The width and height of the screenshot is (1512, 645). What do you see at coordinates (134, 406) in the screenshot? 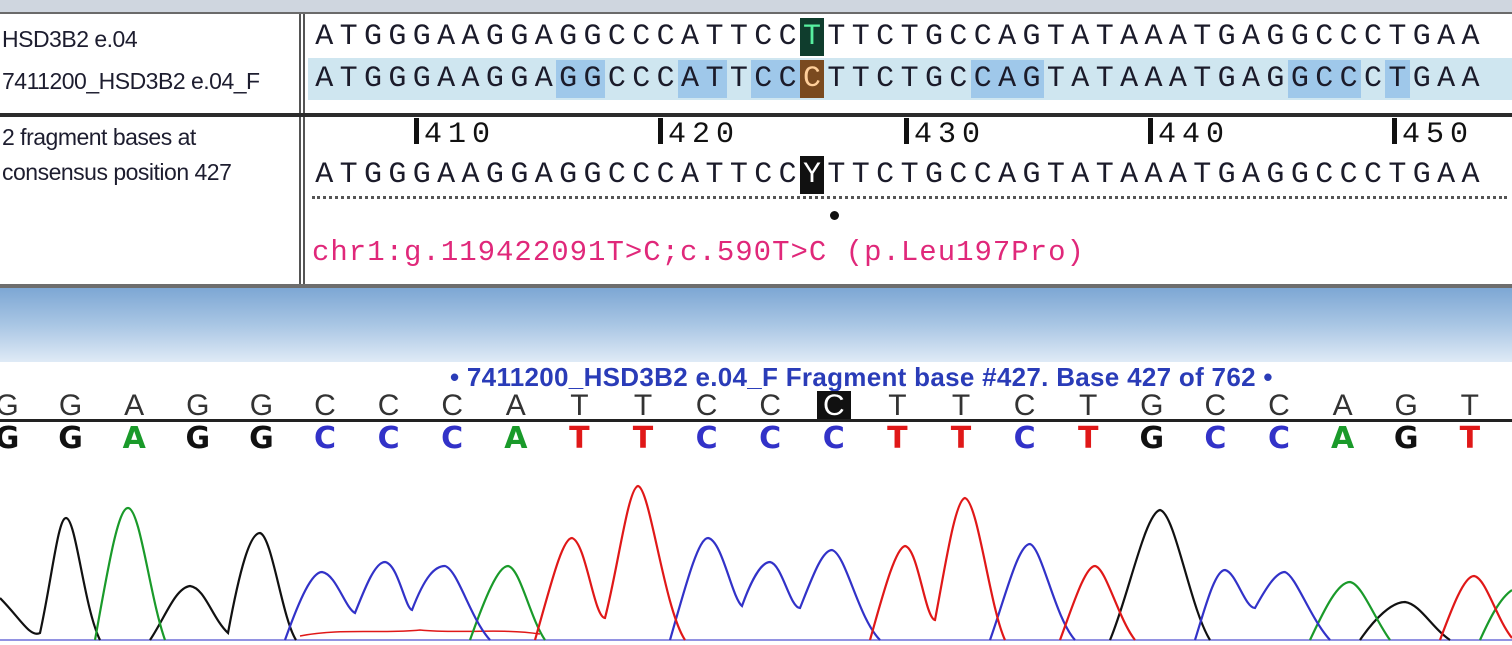
I see `base-call: A` at bounding box center [134, 406].